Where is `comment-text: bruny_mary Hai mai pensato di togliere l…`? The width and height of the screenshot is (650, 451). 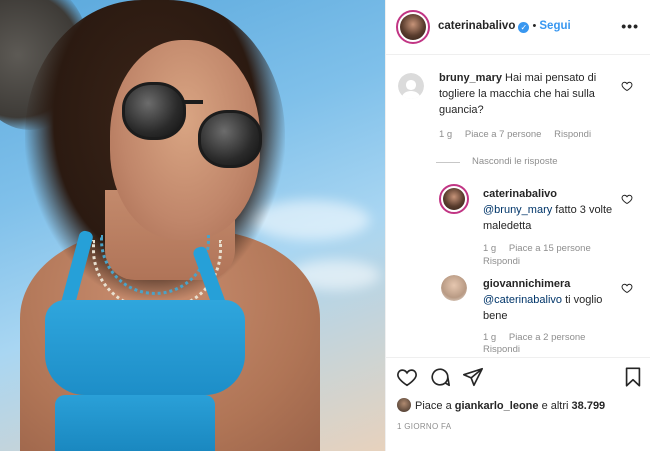
comment-text: bruny_mary Hai mai pensato di togliere l… is located at coordinates (518, 94).